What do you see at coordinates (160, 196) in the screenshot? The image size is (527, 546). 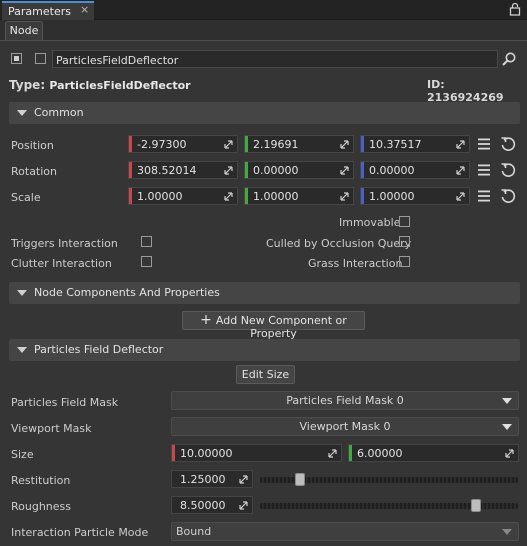 I see `scale-x-value: 1.00000` at bounding box center [160, 196].